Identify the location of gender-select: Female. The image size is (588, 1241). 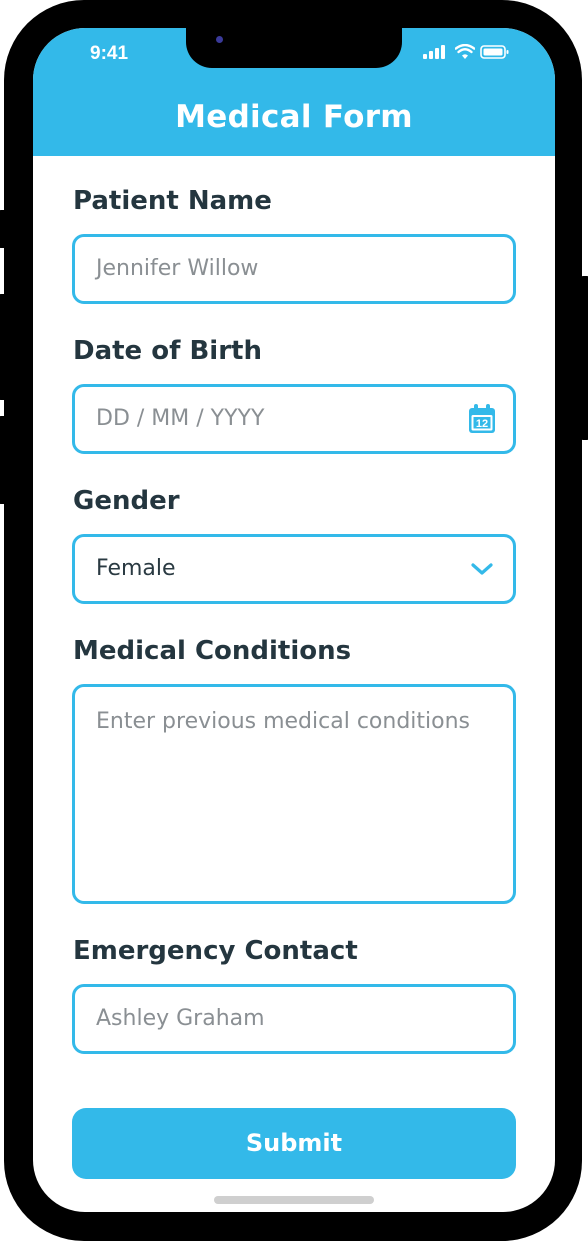
(294, 569).